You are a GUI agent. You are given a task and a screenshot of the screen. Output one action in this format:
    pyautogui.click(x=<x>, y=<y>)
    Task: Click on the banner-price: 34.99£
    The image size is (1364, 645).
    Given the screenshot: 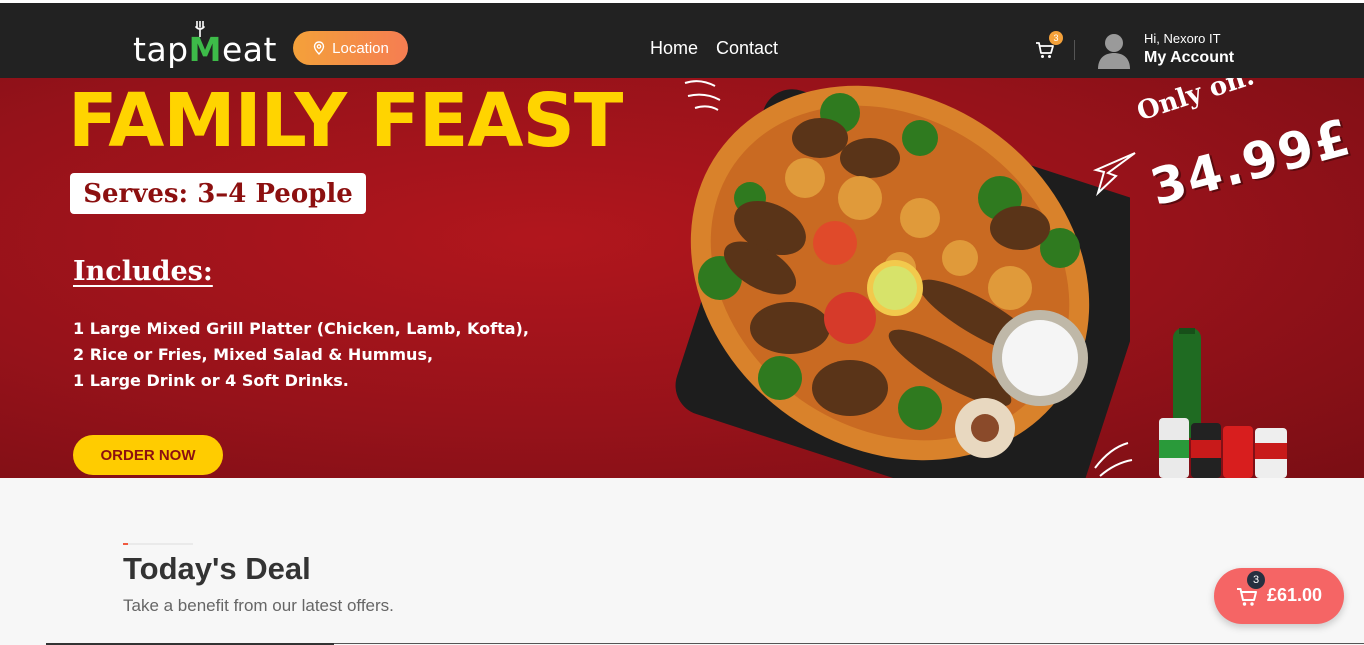 What is the action you would take?
    pyautogui.click(x=1251, y=162)
    